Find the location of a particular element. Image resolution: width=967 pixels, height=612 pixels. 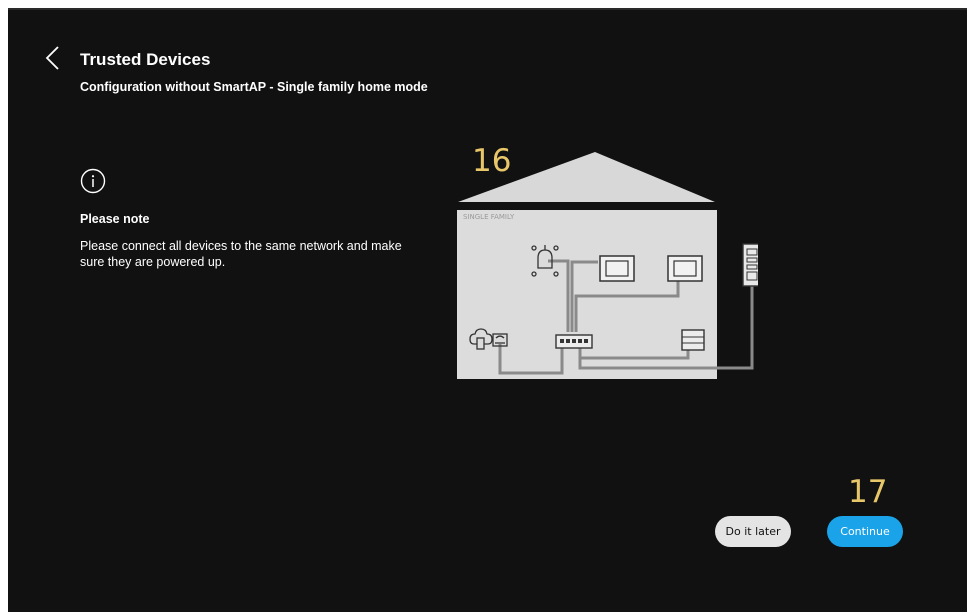

continue-button: Continue is located at coordinates (865, 531).